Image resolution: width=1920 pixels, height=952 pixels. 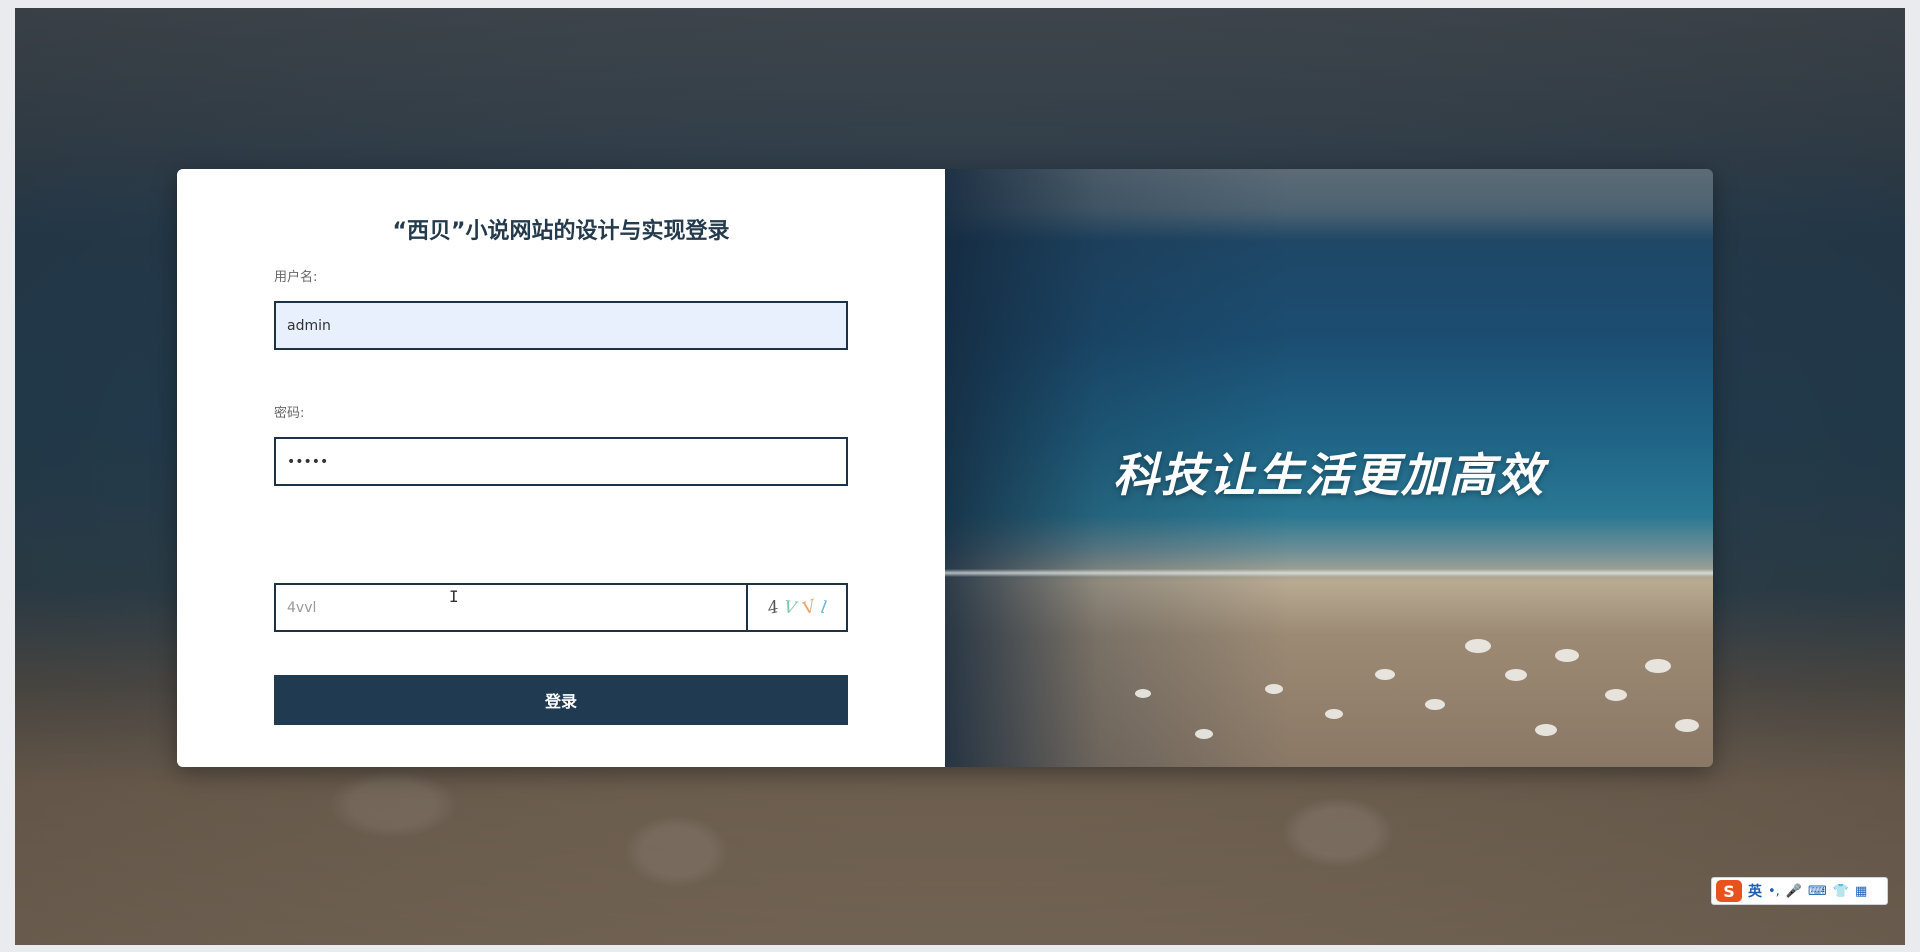 What do you see at coordinates (289, 413) in the screenshot?
I see `password-label: 密码:` at bounding box center [289, 413].